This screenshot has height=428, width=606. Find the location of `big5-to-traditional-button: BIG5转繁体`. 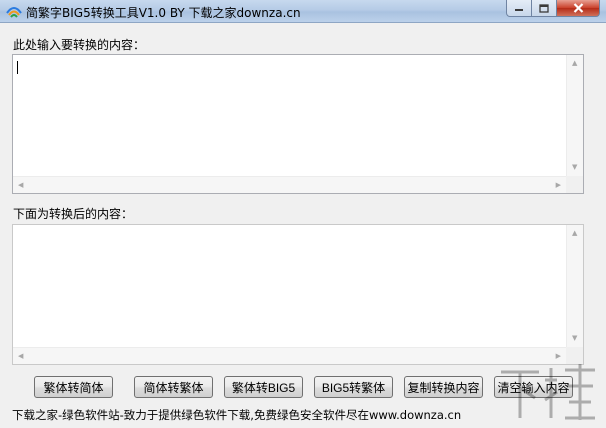

big5-to-traditional-button: BIG5转繁体 is located at coordinates (353, 387).